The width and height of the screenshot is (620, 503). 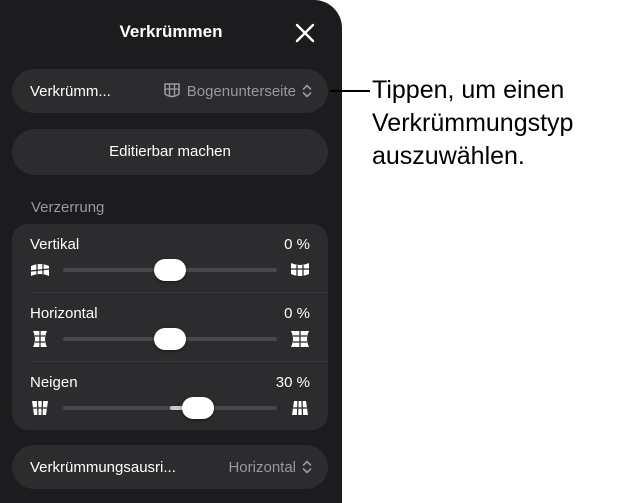 What do you see at coordinates (262, 467) in the screenshot?
I see `warp-orientation-value: Horizontal` at bounding box center [262, 467].